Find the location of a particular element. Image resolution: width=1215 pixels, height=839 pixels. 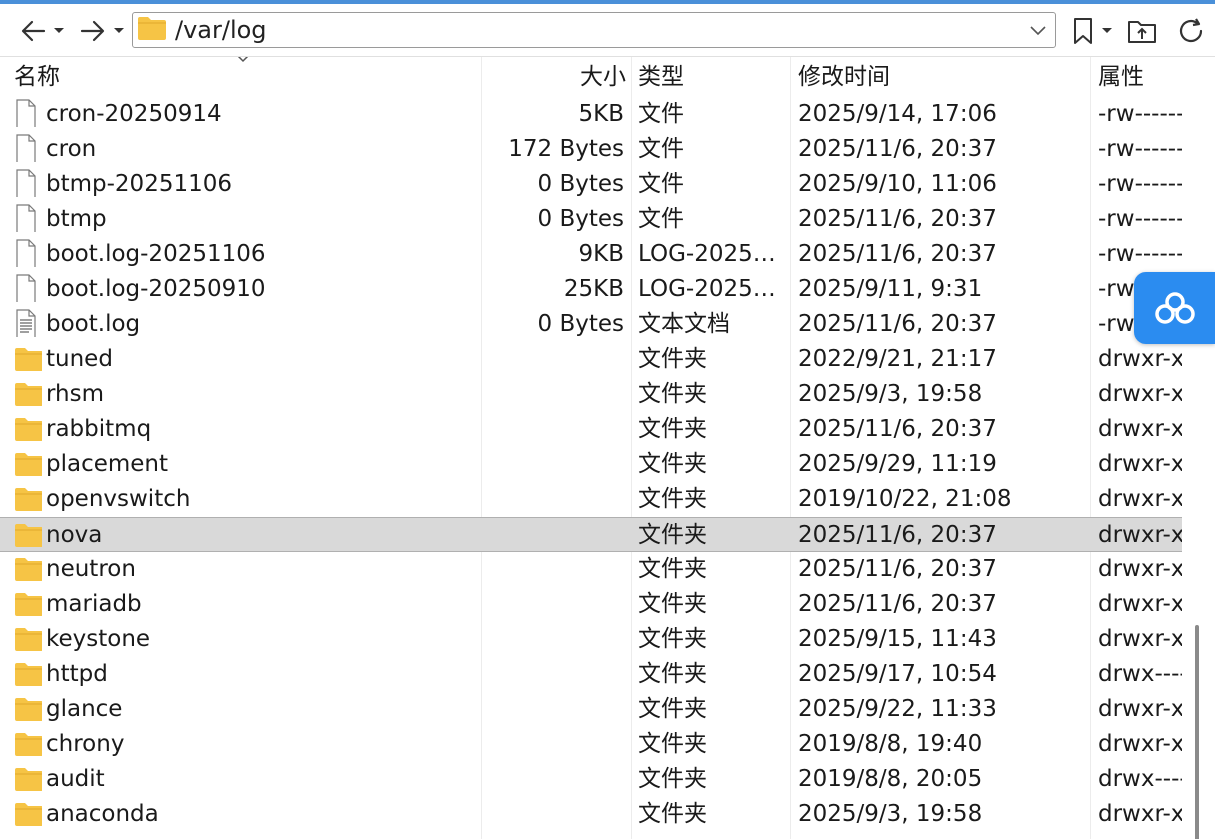

file-row: rhsm 文件夹 2025/9/3, 19:58 drwxr-xr-x is located at coordinates (591, 394).